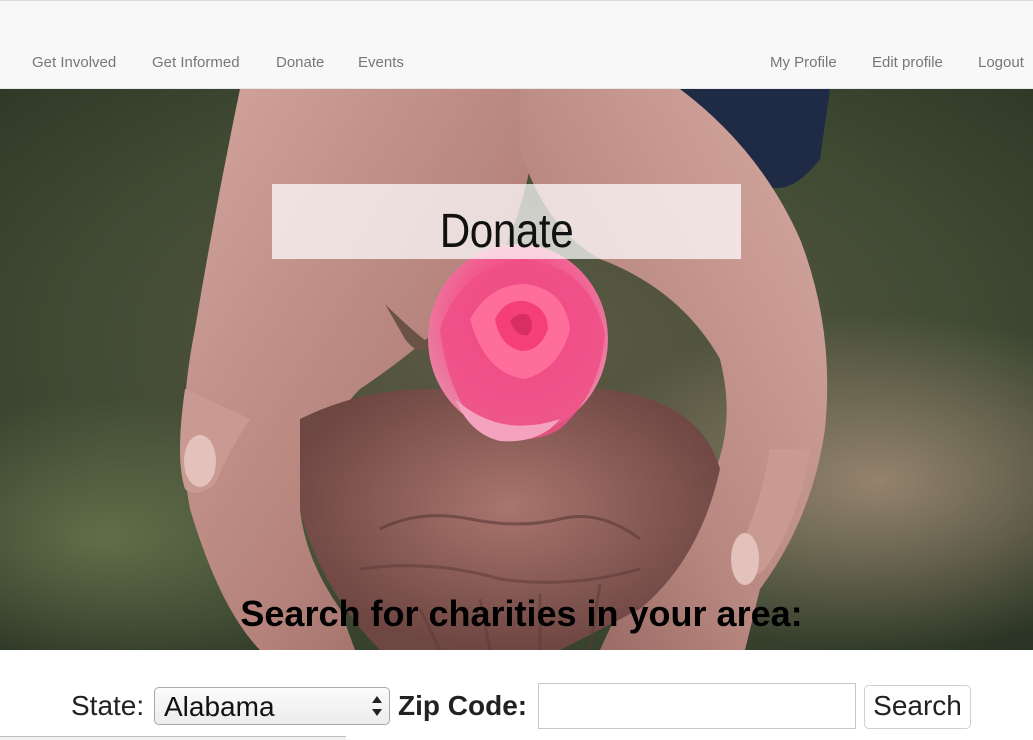 Image resolution: width=1033 pixels, height=740 pixels. Describe the element at coordinates (108, 705) in the screenshot. I see `state-label: State:` at that location.